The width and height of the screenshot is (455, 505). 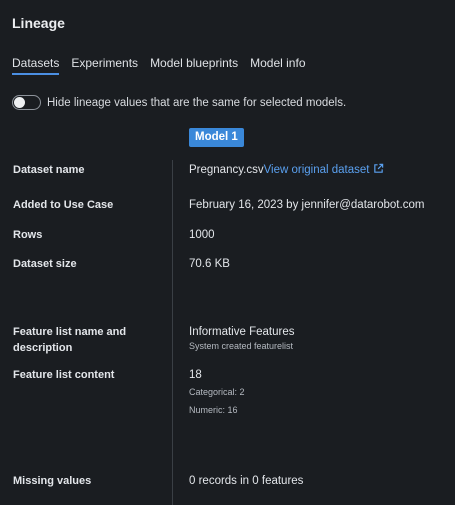 What do you see at coordinates (19, 102) in the screenshot?
I see `toggle-knob` at bounding box center [19, 102].